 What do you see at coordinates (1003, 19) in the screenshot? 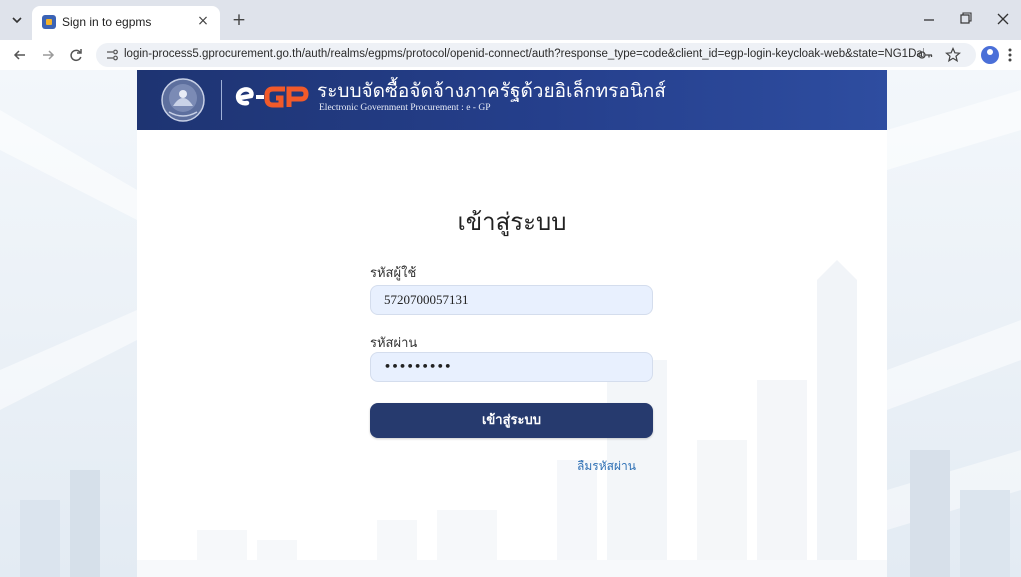
I see `close-icon` at bounding box center [1003, 19].